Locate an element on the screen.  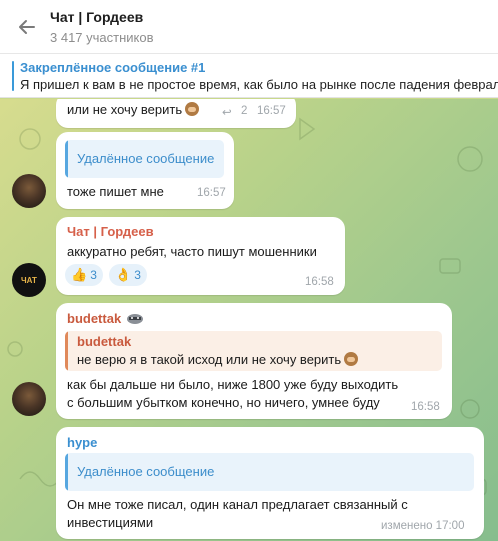
reaction-thumbs-up: 👍 3 is located at coordinates (84, 275).